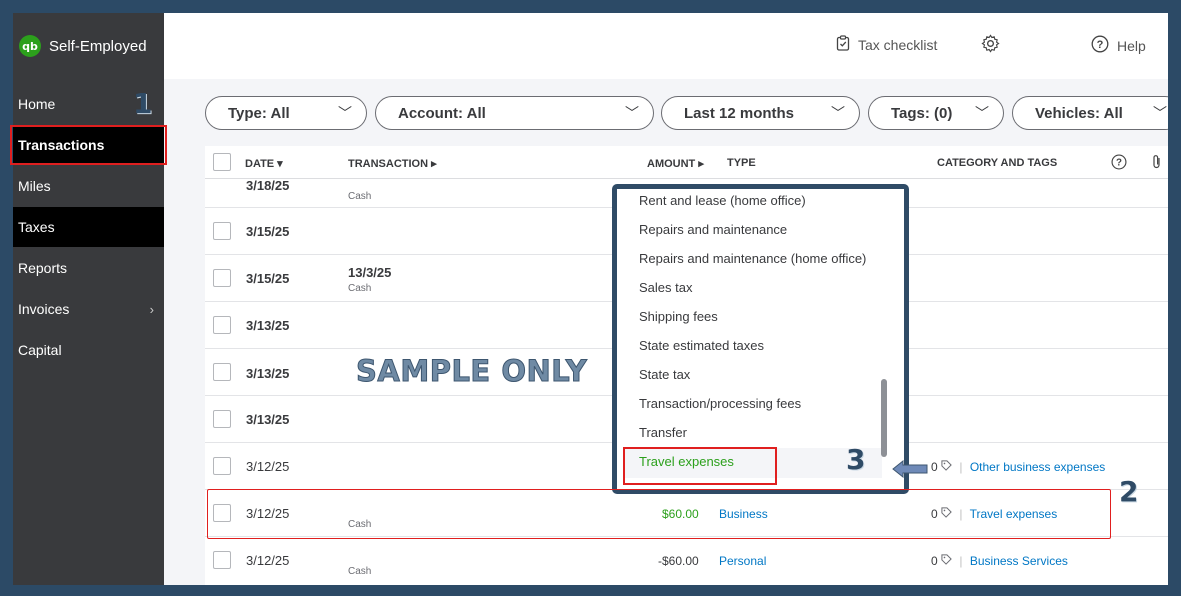 The height and width of the screenshot is (596, 1181). Describe the element at coordinates (392, 163) in the screenshot. I see `transaction-column-header: TRANSACTION ▸` at that location.